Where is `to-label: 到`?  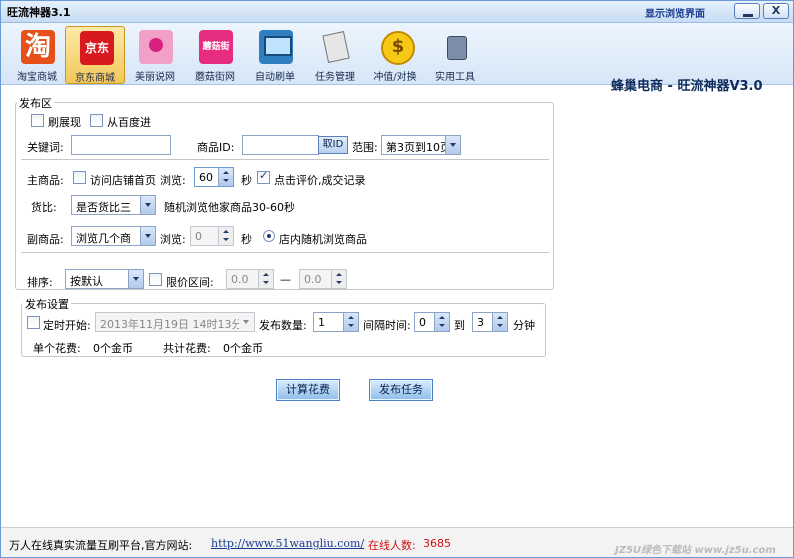 to-label: 到 is located at coordinates (459, 325).